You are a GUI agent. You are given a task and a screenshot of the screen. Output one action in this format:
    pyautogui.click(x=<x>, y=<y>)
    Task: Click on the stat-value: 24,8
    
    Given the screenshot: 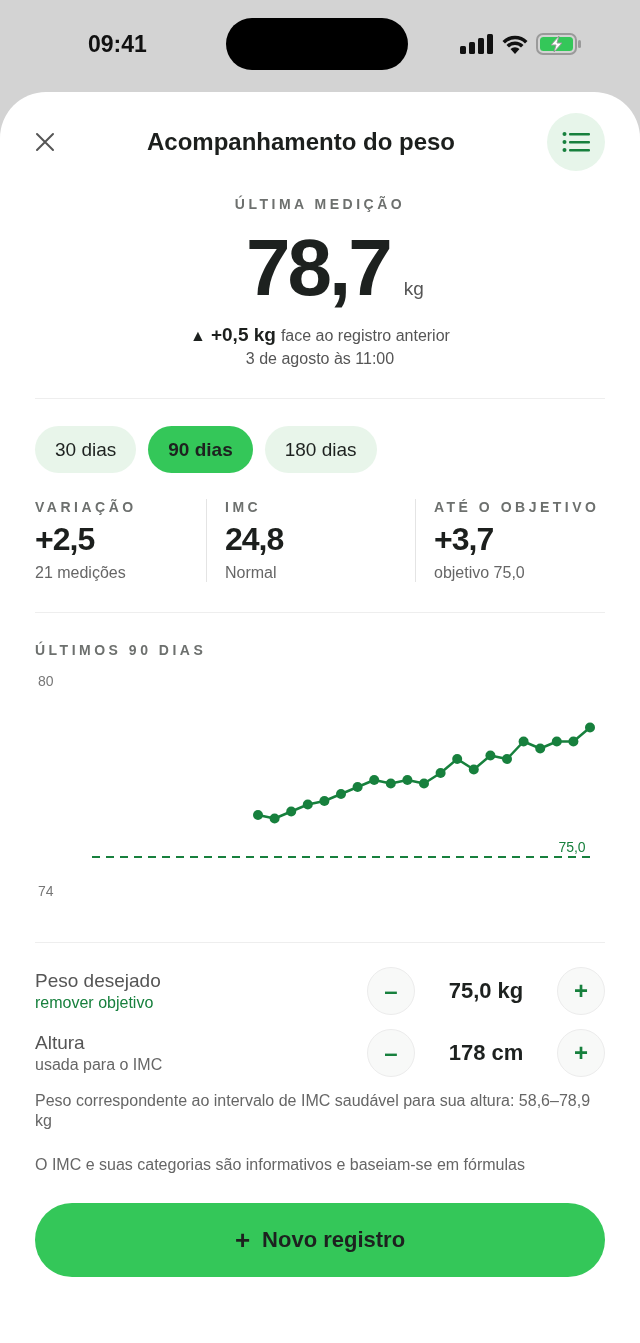 What is the action you would take?
    pyautogui.click(x=255, y=539)
    